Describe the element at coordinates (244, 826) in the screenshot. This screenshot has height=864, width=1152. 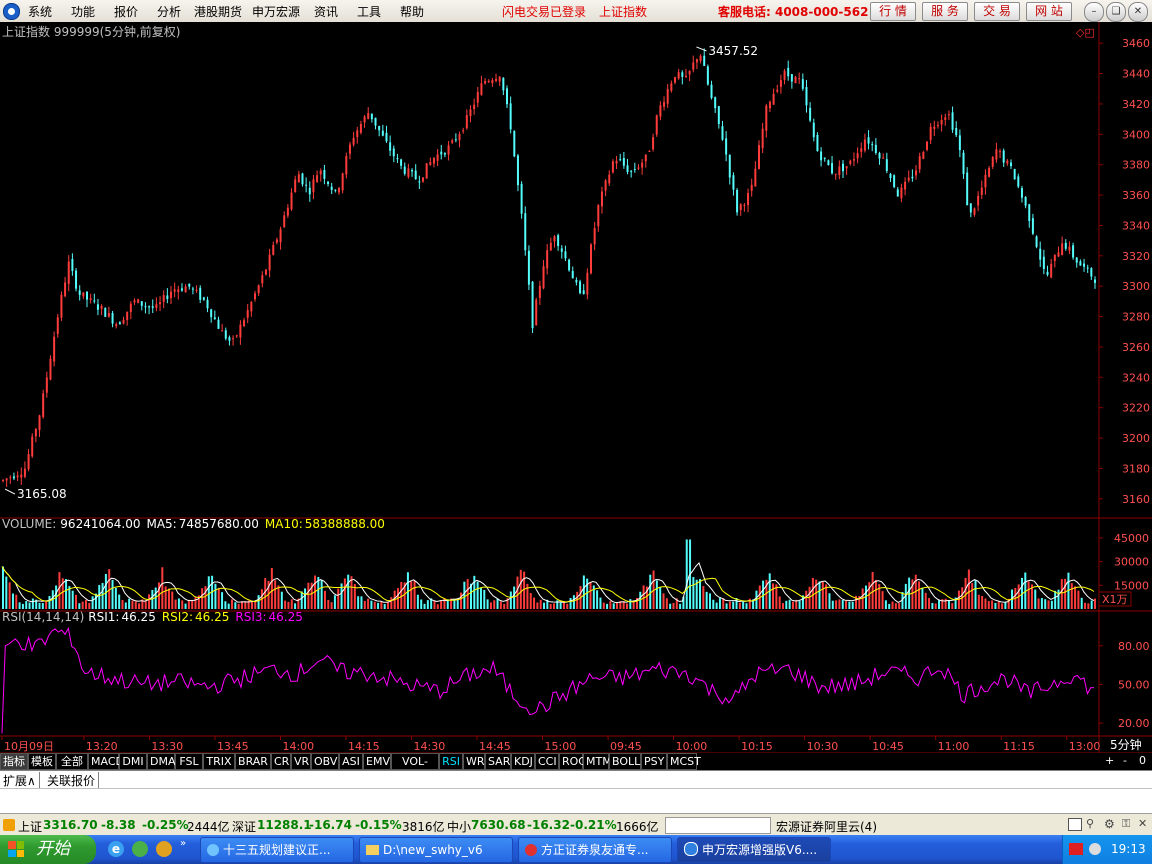
I see `sz-index-name: 深证` at that location.